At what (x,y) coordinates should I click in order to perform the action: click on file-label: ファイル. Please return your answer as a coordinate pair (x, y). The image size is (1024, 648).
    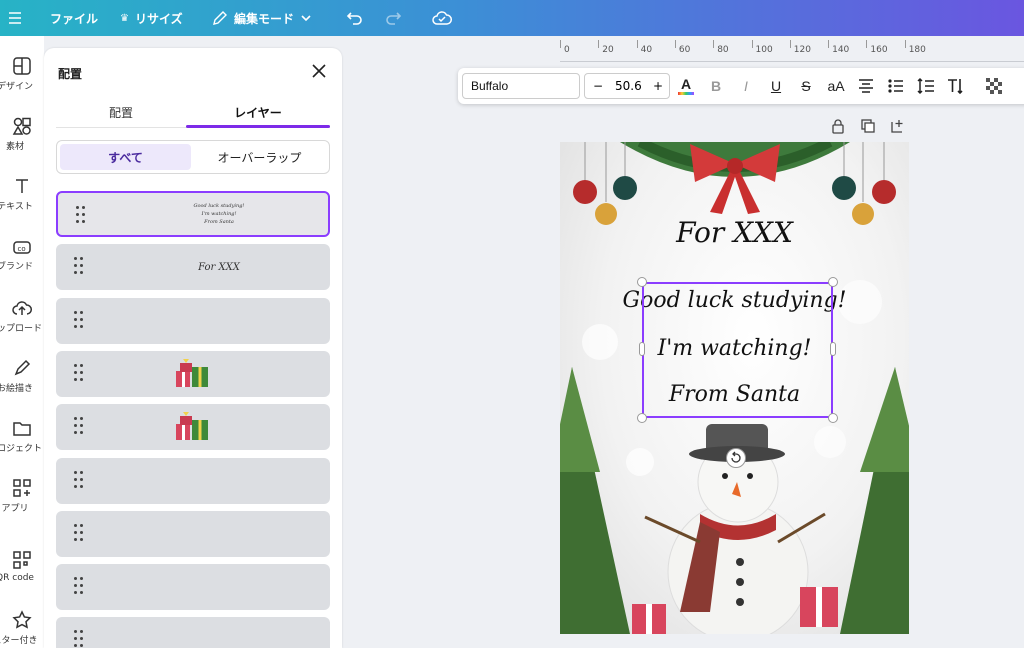
    Looking at the image, I should click on (74, 18).